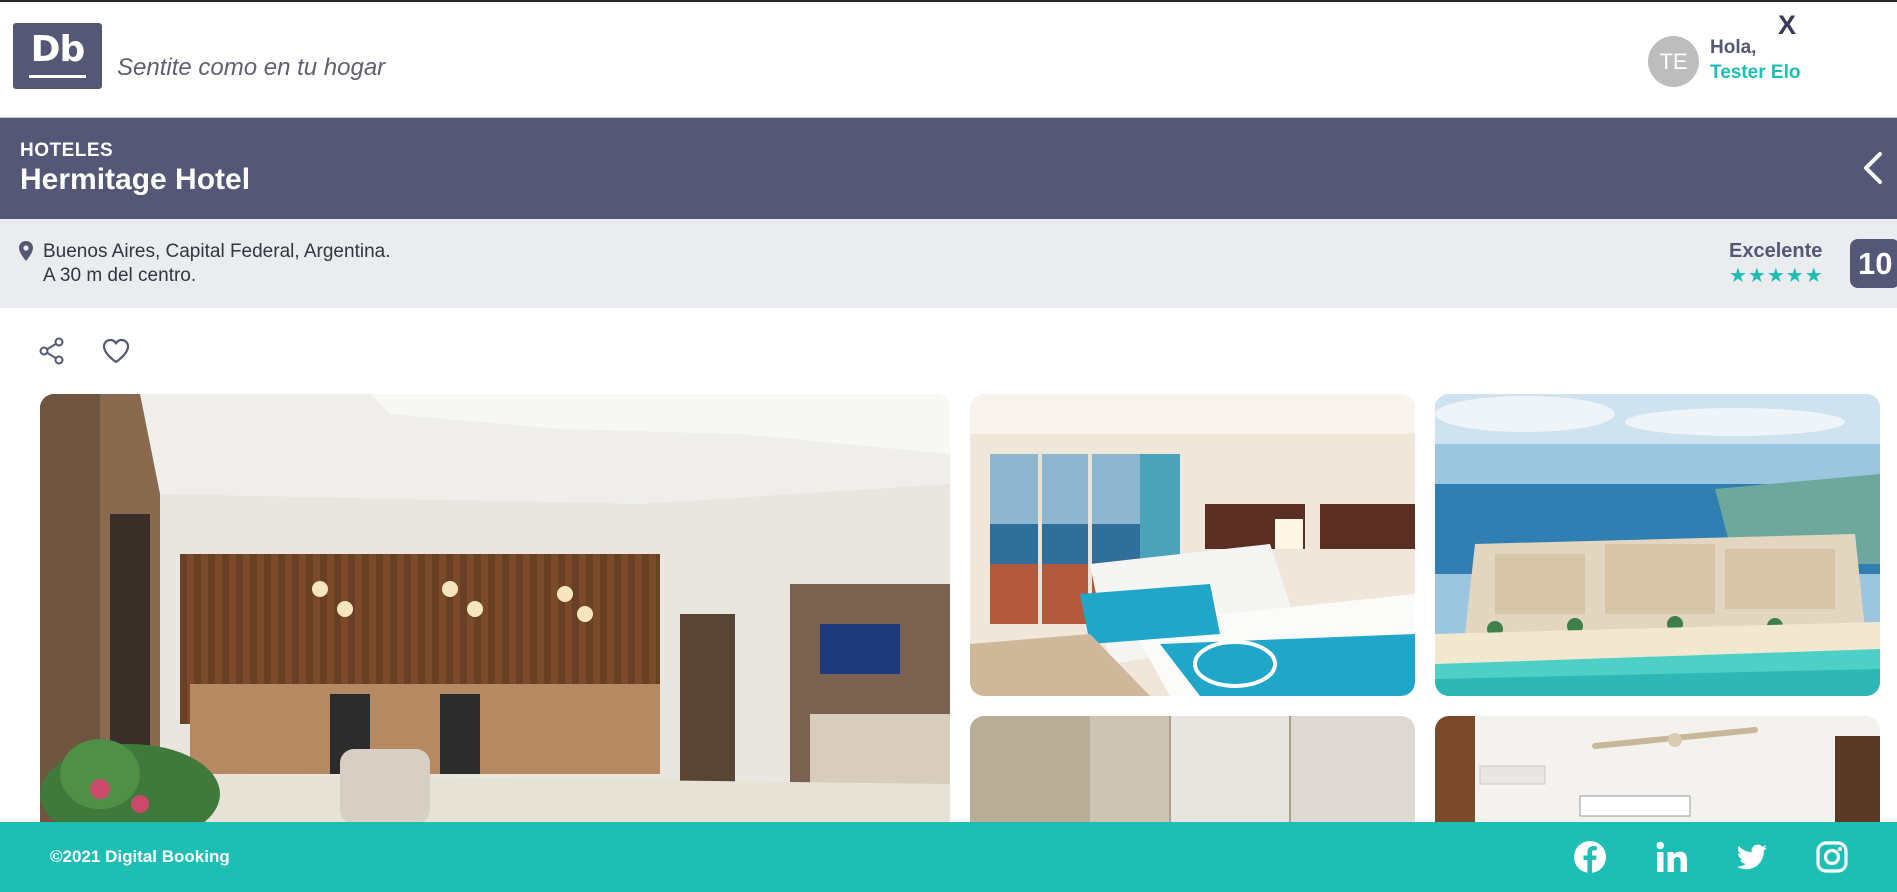 The image size is (1897, 892). What do you see at coordinates (120, 275) in the screenshot?
I see `location-distance: A 30 m del centro.` at bounding box center [120, 275].